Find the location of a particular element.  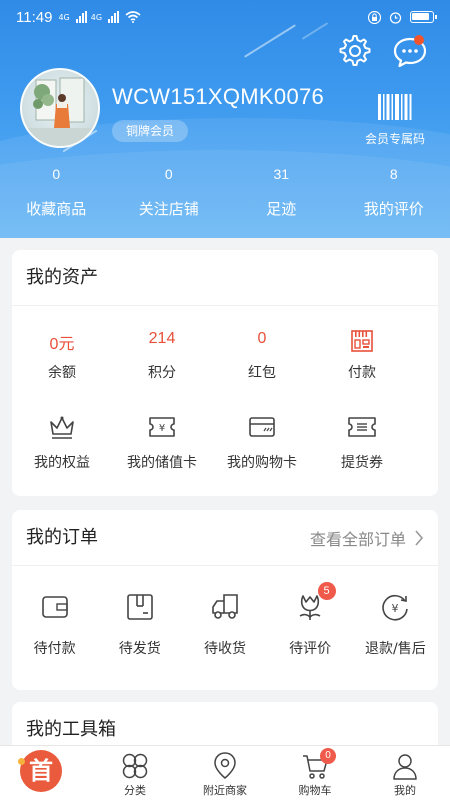

refund-icon: ¥ is located at coordinates (395, 607).